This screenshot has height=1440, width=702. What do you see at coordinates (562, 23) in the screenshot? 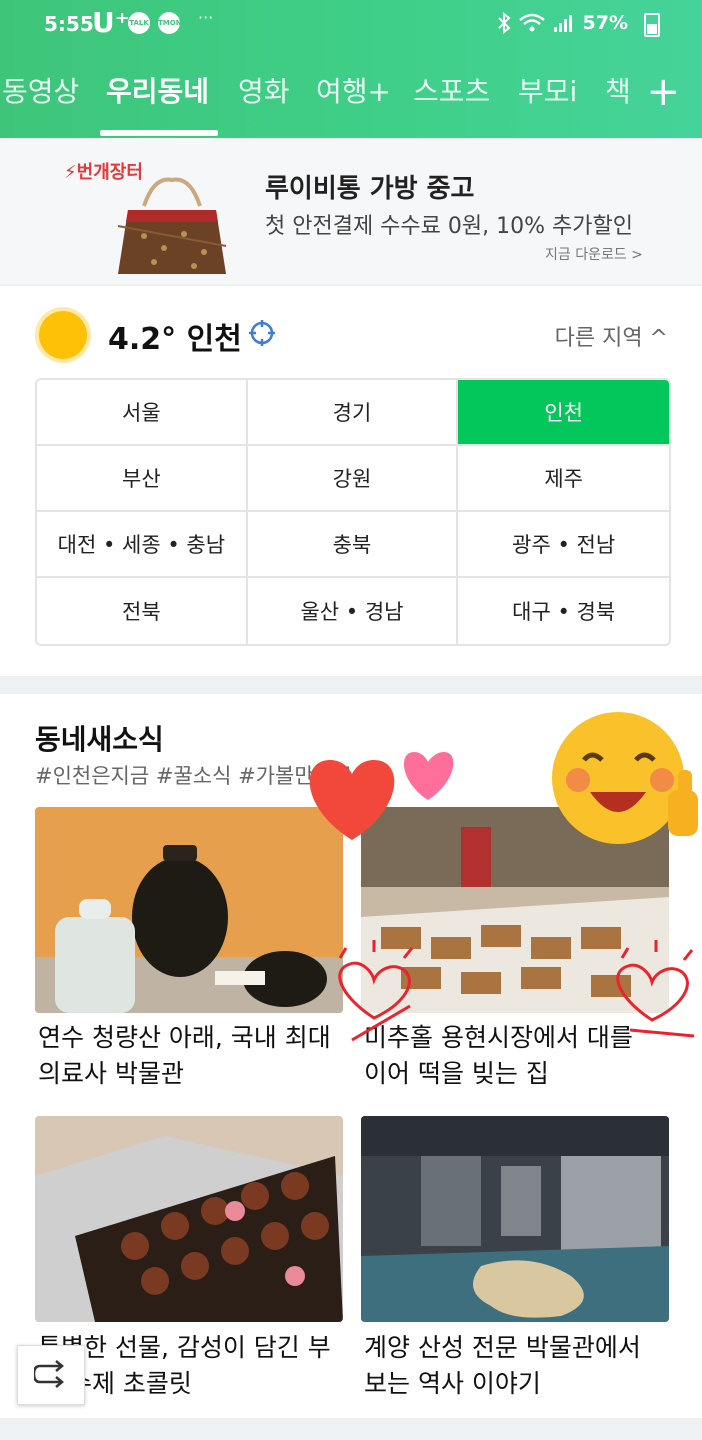
I see `signal-icon` at bounding box center [562, 23].